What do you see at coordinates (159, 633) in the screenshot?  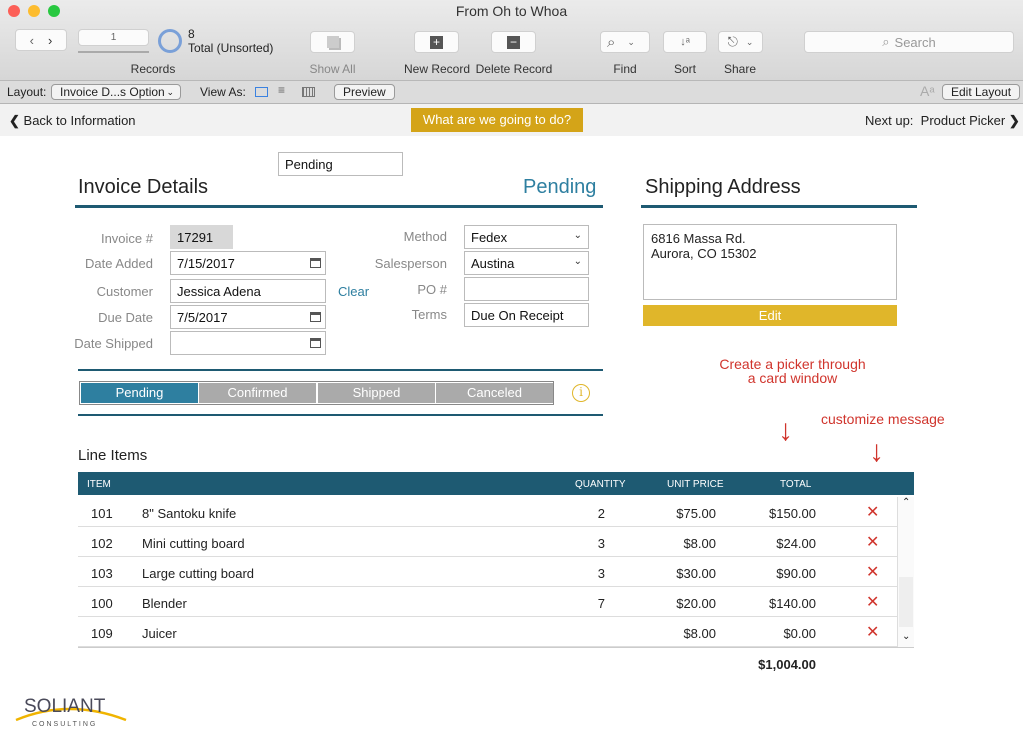 I see `cell-name: Juicer` at bounding box center [159, 633].